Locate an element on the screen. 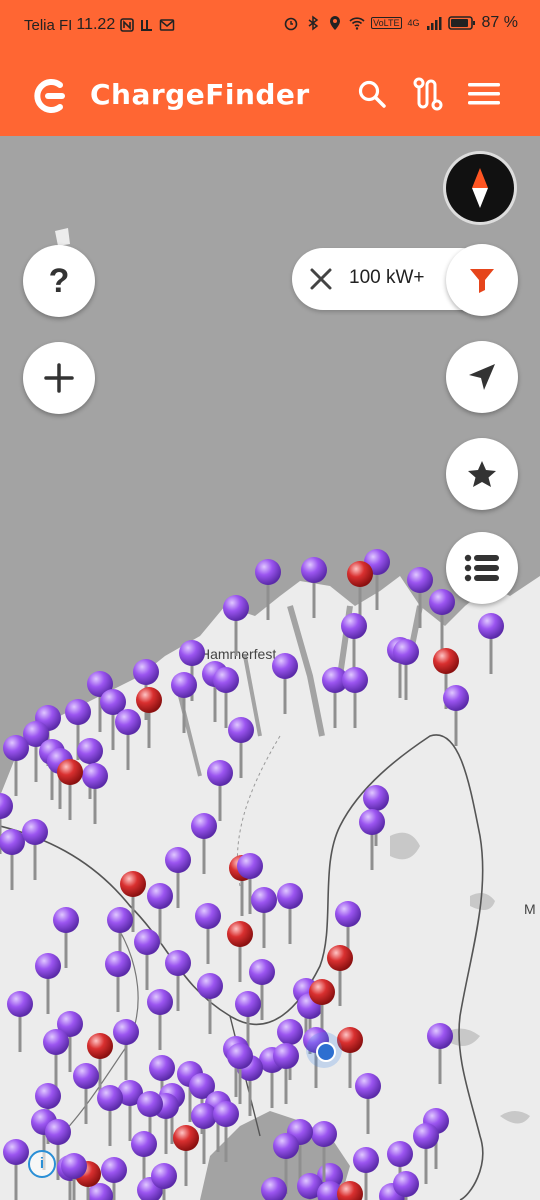 This screenshot has width=540, height=1200. route-icon is located at coordinates (428, 94).